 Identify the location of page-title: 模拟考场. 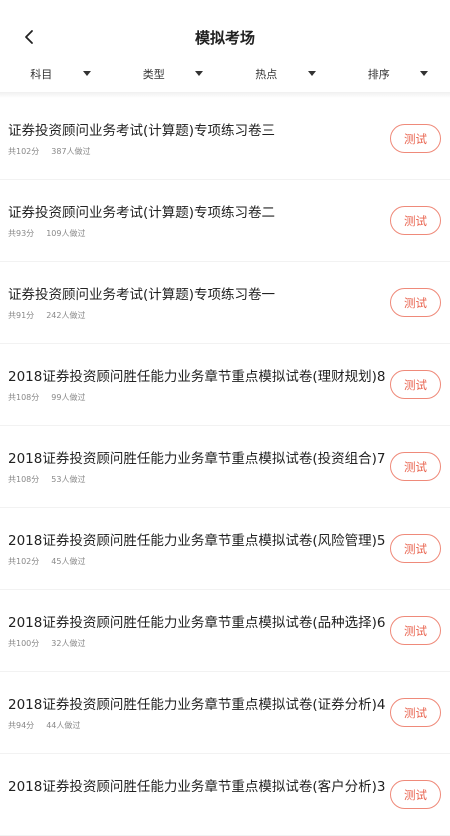
(225, 37).